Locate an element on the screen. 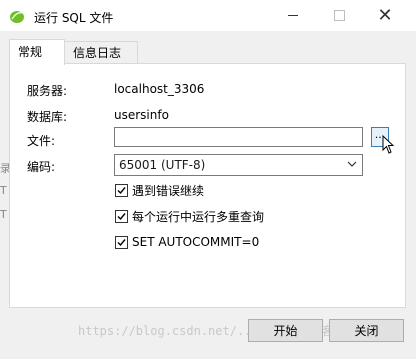 This screenshot has width=416, height=359. option-multiple-queries: 每个运行中运行多重查询 is located at coordinates (189, 216).